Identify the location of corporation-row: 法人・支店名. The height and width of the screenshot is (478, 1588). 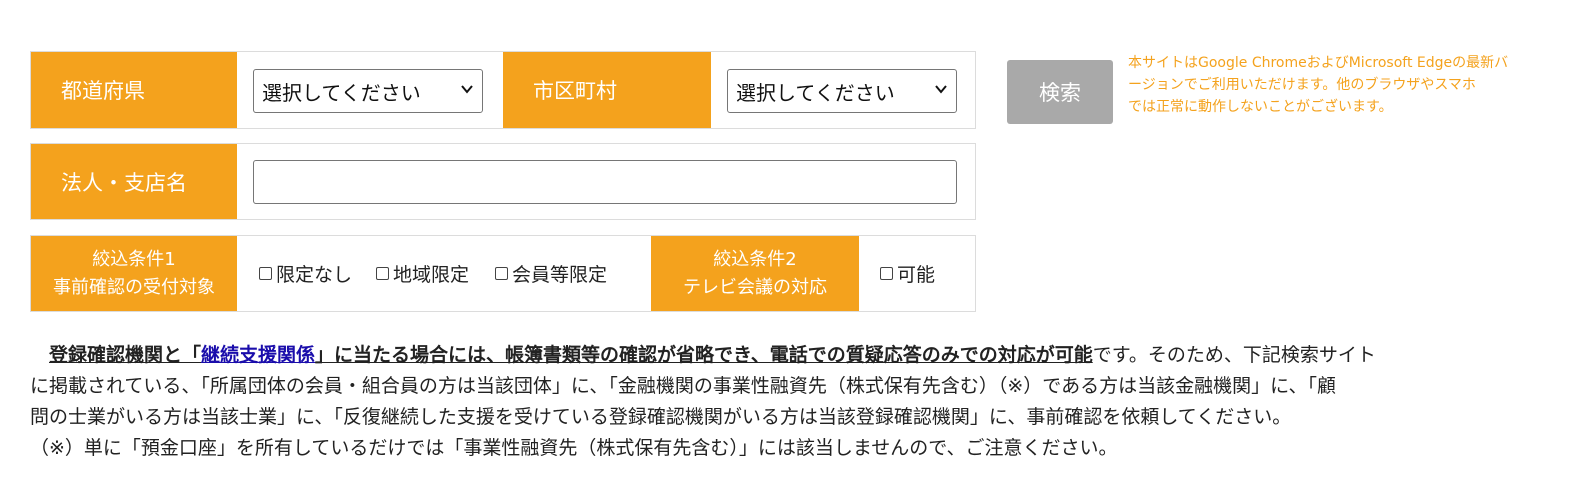
(503, 181).